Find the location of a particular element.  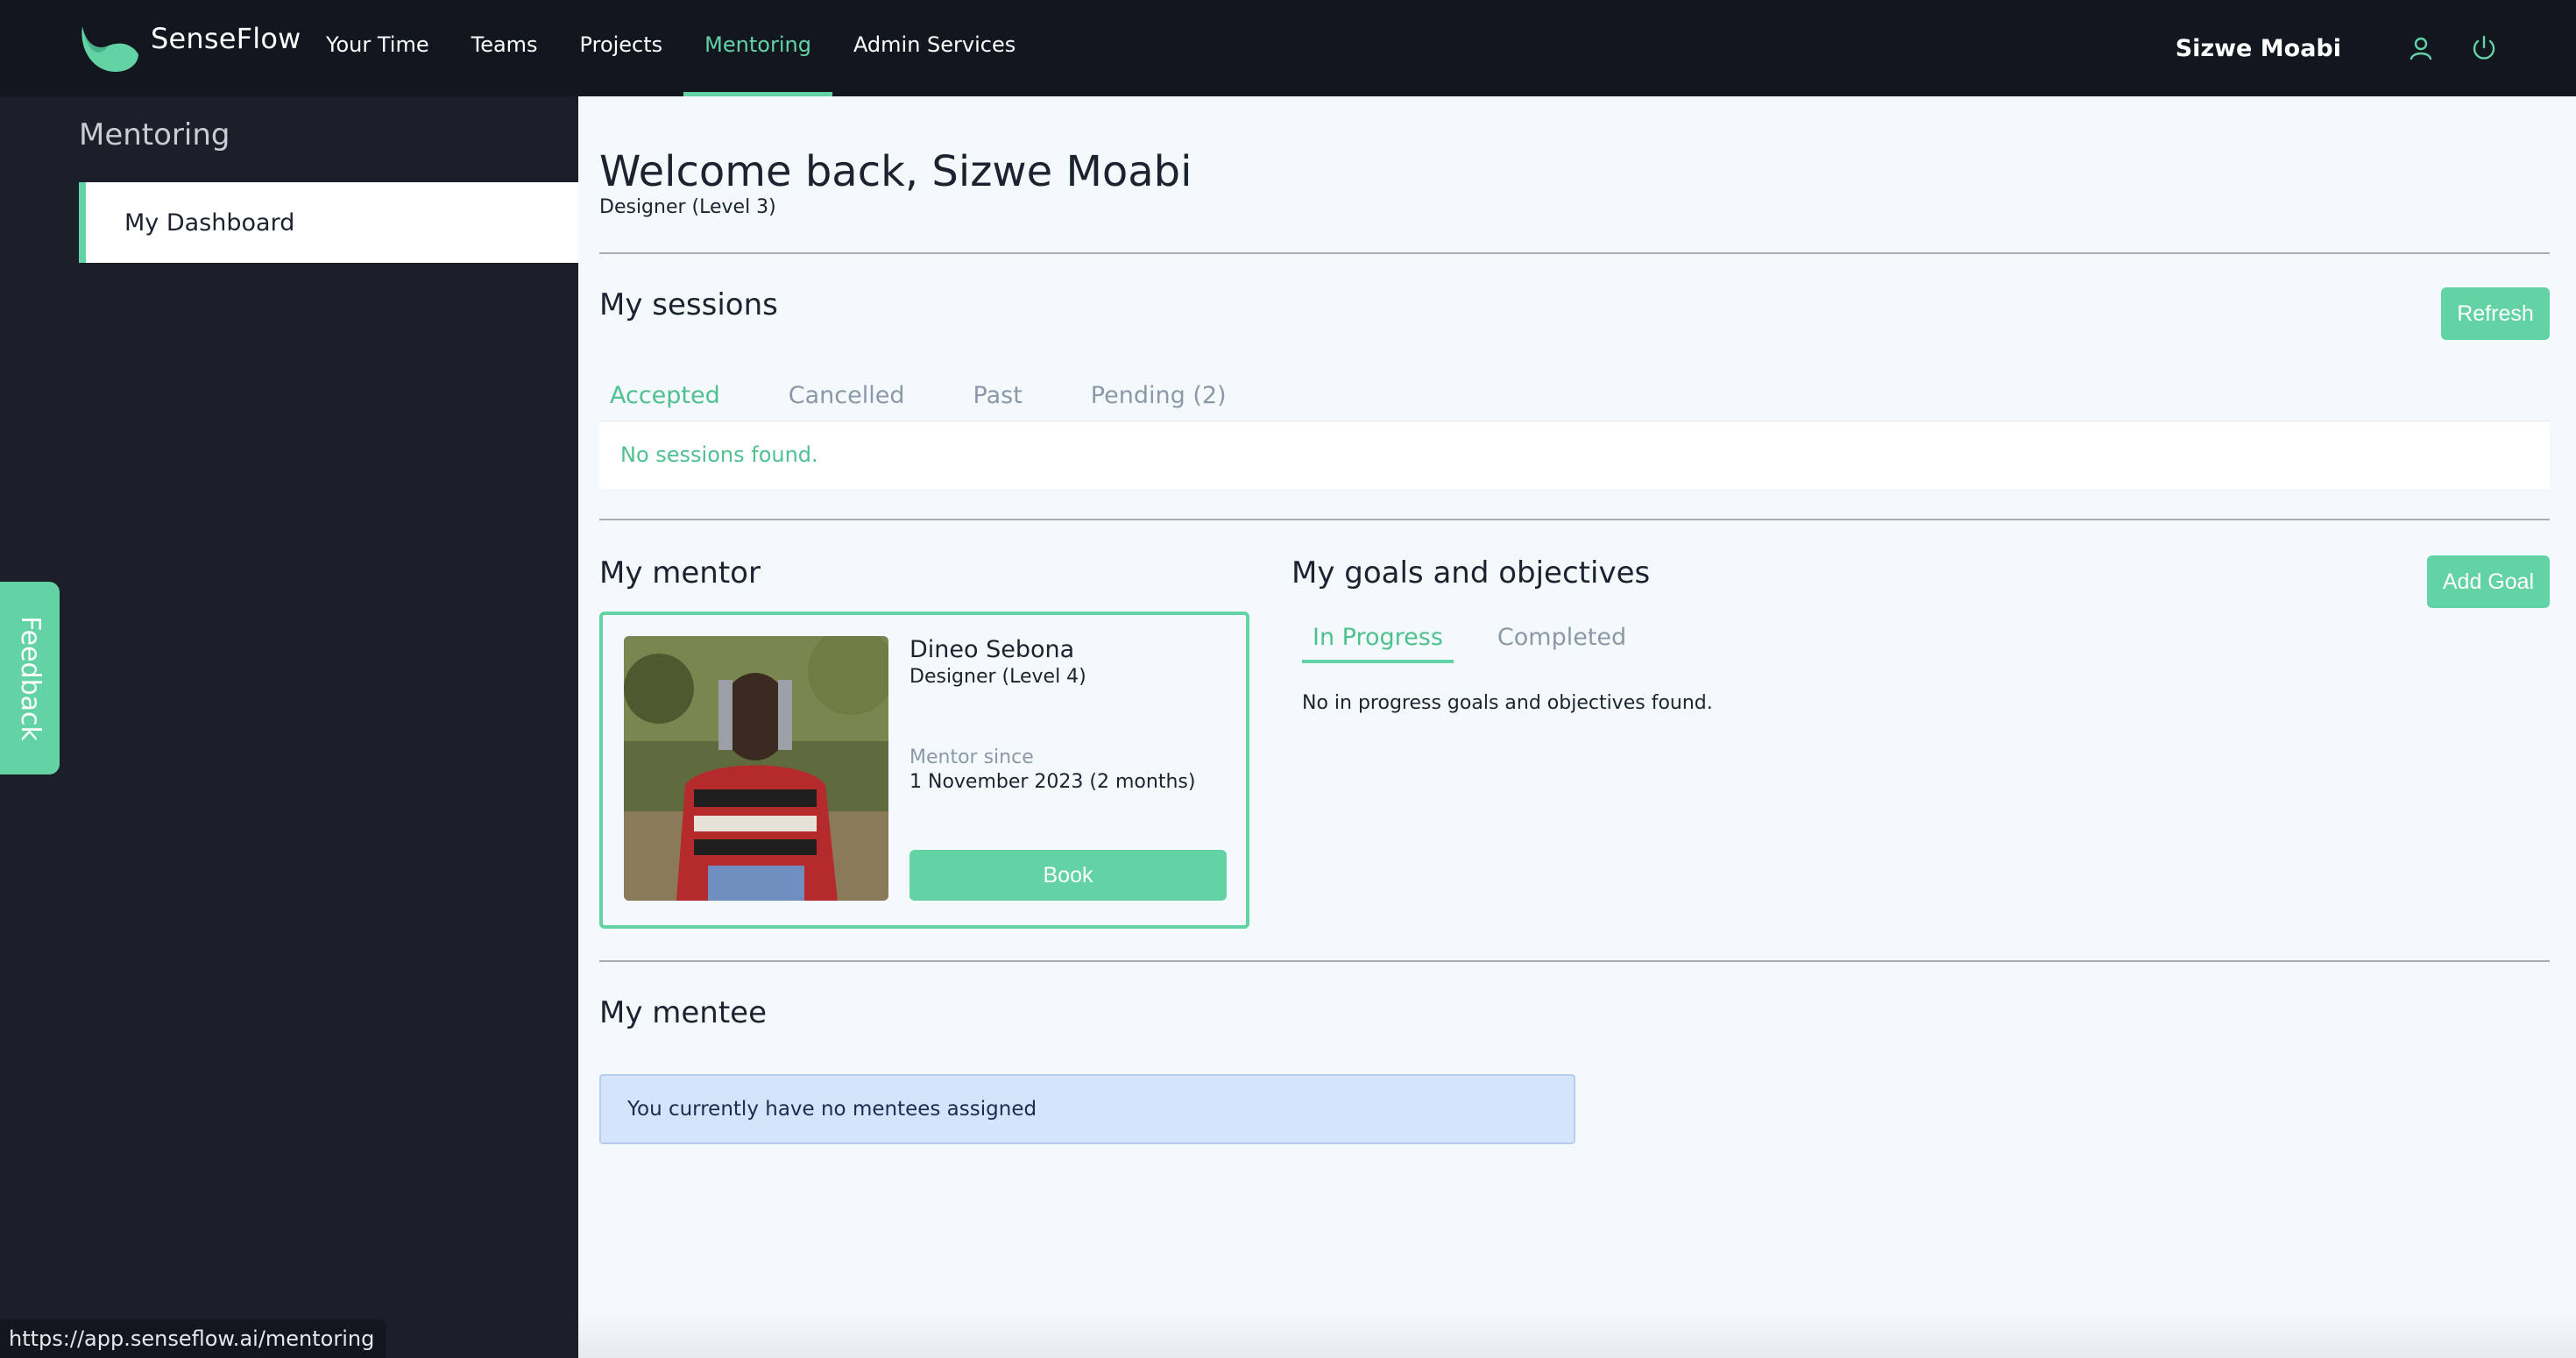

goals-title: My goals and objectives is located at coordinates (1471, 573).